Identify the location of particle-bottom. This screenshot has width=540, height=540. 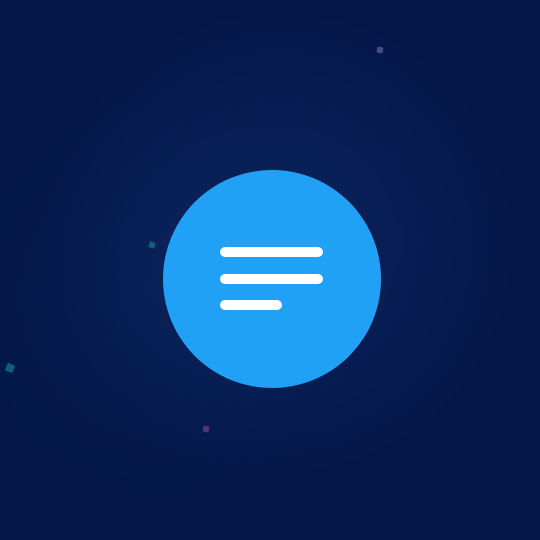
(206, 429).